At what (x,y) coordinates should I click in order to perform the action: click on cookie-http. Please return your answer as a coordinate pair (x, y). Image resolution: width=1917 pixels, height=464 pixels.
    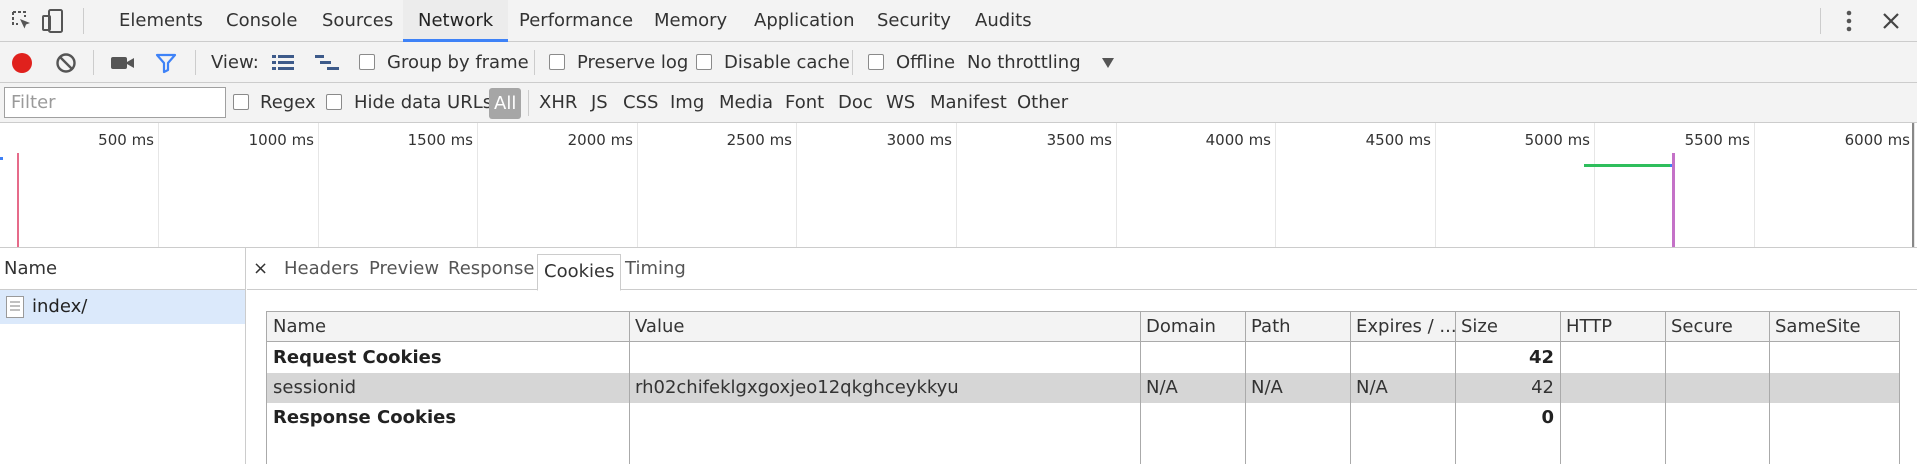
    Looking at the image, I should click on (1612, 388).